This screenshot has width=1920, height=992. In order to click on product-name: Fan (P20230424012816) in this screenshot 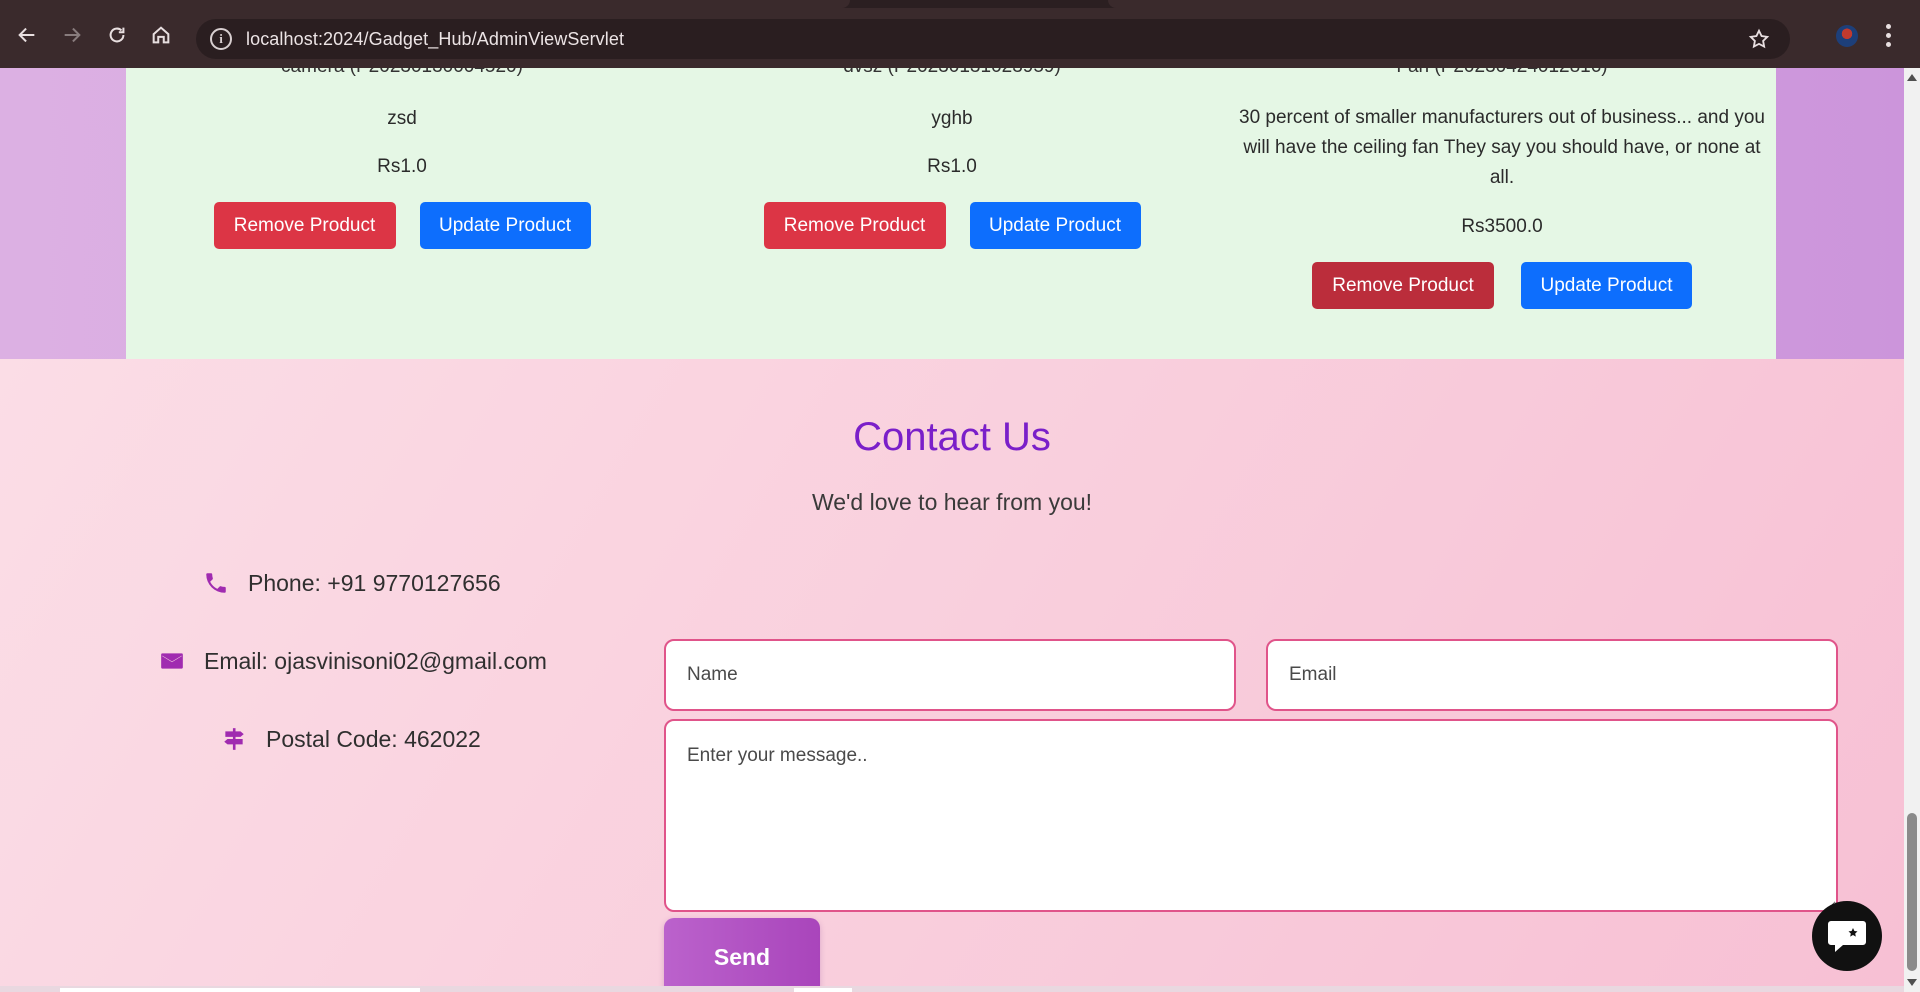, I will do `click(1502, 73)`.